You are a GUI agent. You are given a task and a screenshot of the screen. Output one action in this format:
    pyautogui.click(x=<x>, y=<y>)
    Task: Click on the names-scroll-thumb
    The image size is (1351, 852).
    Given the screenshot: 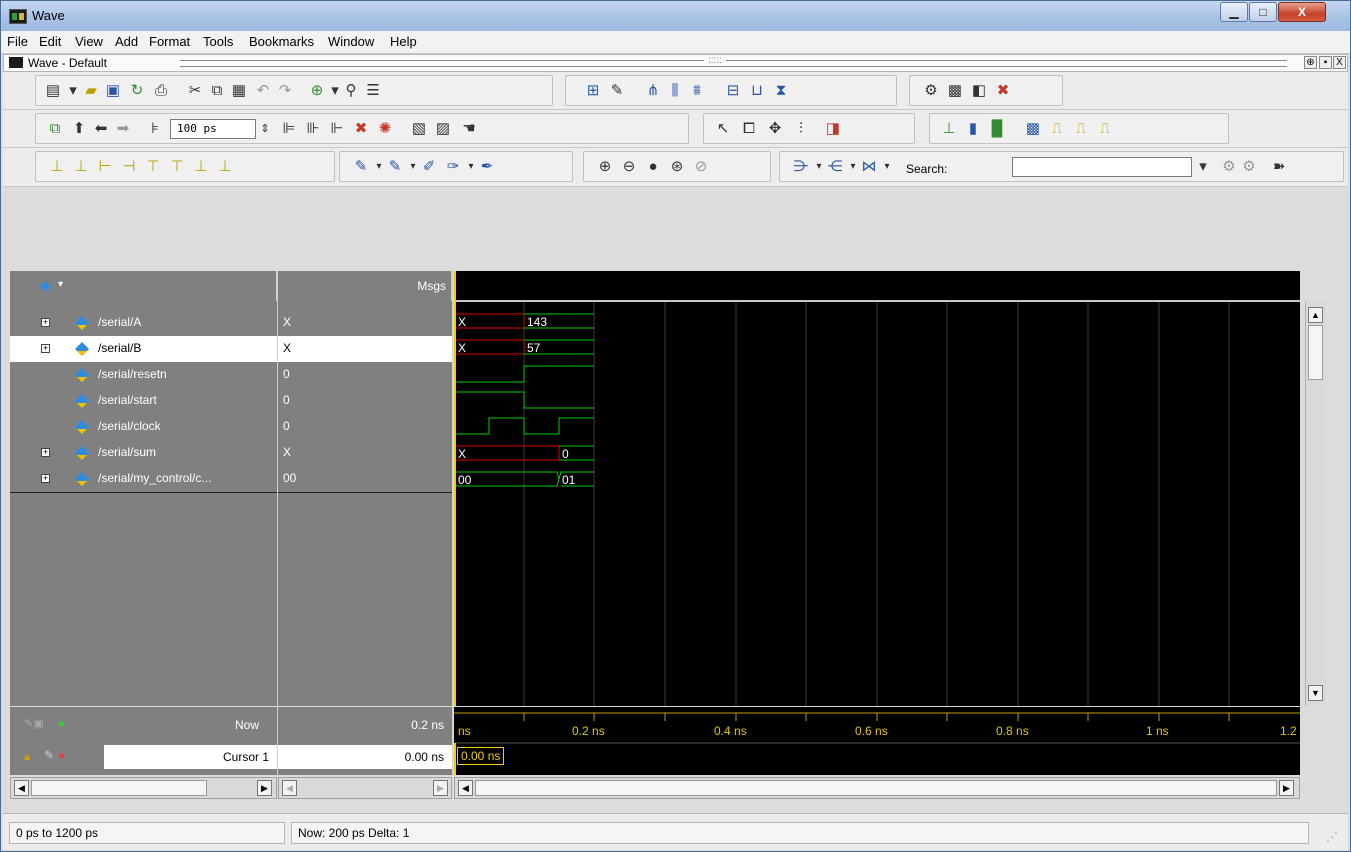 What is the action you would take?
    pyautogui.click(x=119, y=788)
    